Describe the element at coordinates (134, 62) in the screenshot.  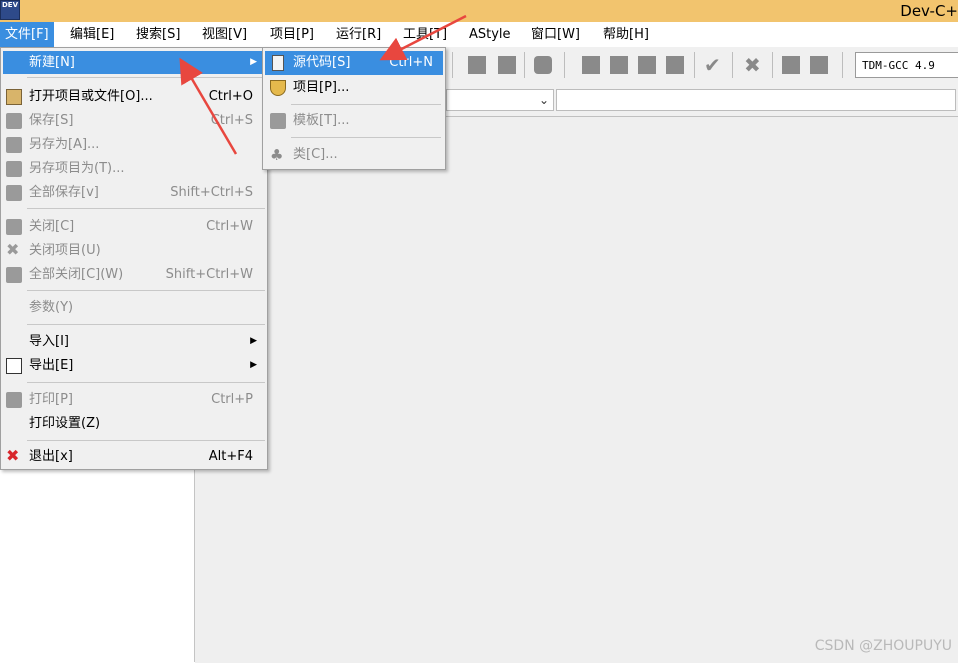
I see `menu-item-new: 新建[N] ▶` at that location.